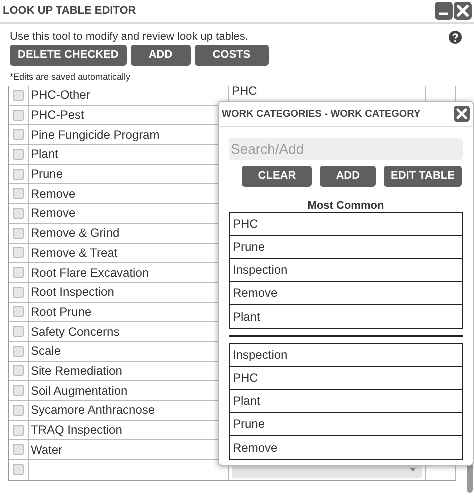 Image resolution: width=474 pixels, height=497 pixels. Describe the element at coordinates (79, 391) in the screenshot. I see `row-name: Soil Augmentation` at that location.